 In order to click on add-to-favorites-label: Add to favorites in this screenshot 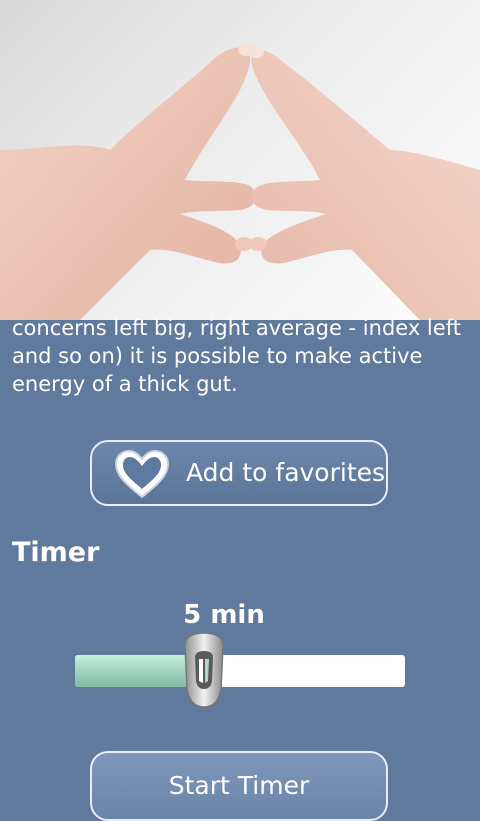, I will do `click(286, 472)`.